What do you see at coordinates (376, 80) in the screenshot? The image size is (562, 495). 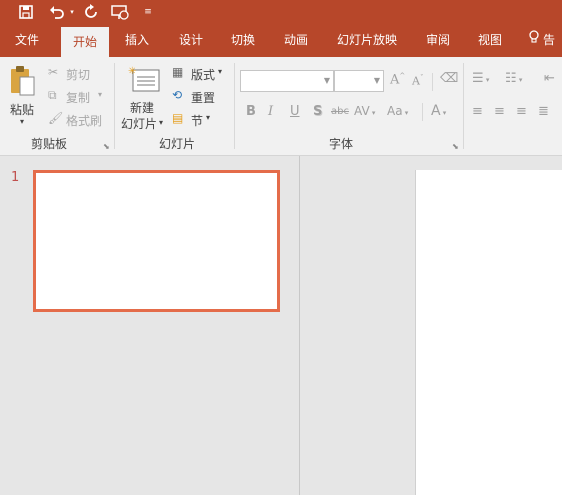 I see `font-size-dropdown-icon: ▼` at bounding box center [376, 80].